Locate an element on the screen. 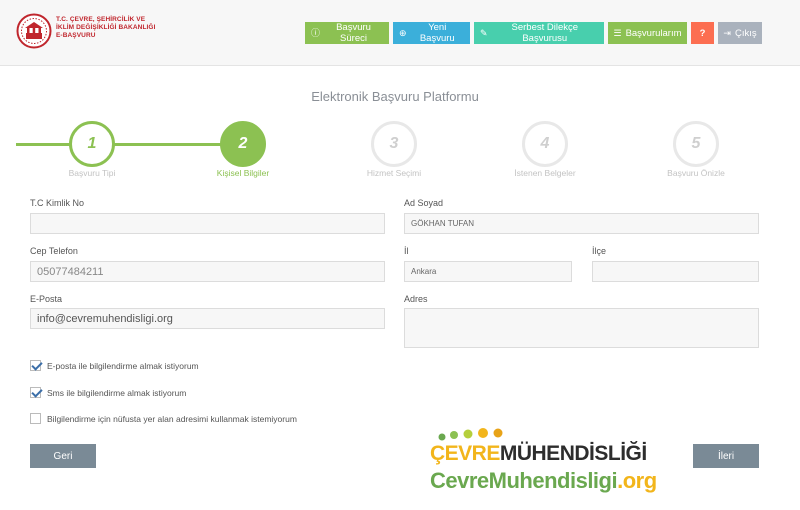 This screenshot has width=800, height=510. nav-basvuru-sureci-button: ⓘ Başvuru Süreci is located at coordinates (347, 33).